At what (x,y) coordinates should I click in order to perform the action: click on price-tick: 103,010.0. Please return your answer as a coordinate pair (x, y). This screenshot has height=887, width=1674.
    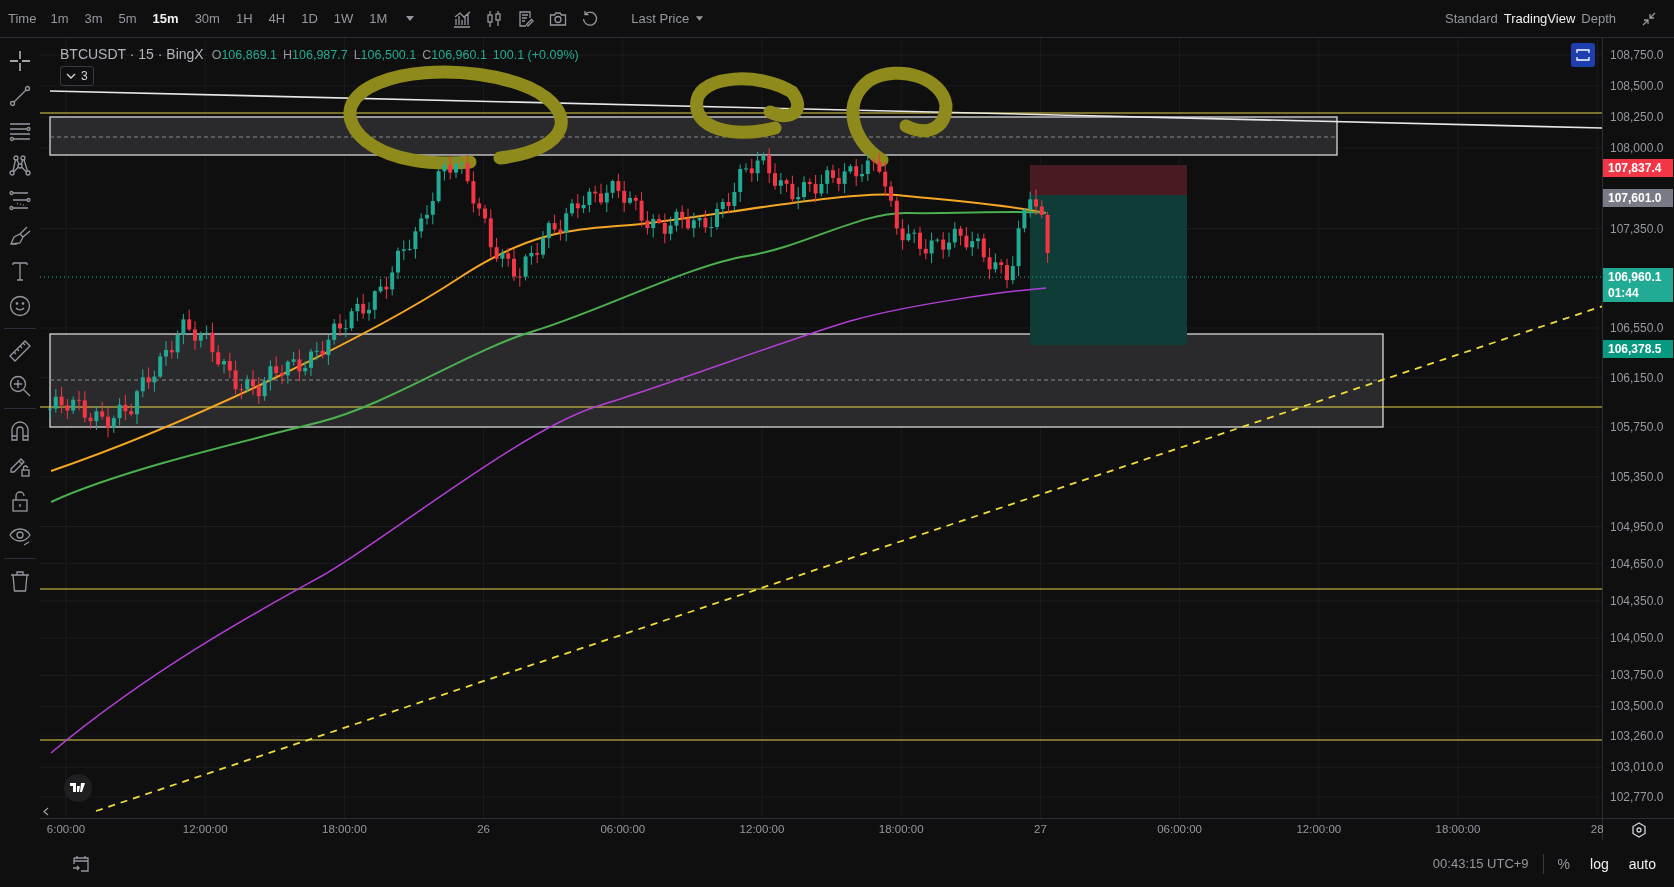
    Looking at the image, I should click on (1637, 767).